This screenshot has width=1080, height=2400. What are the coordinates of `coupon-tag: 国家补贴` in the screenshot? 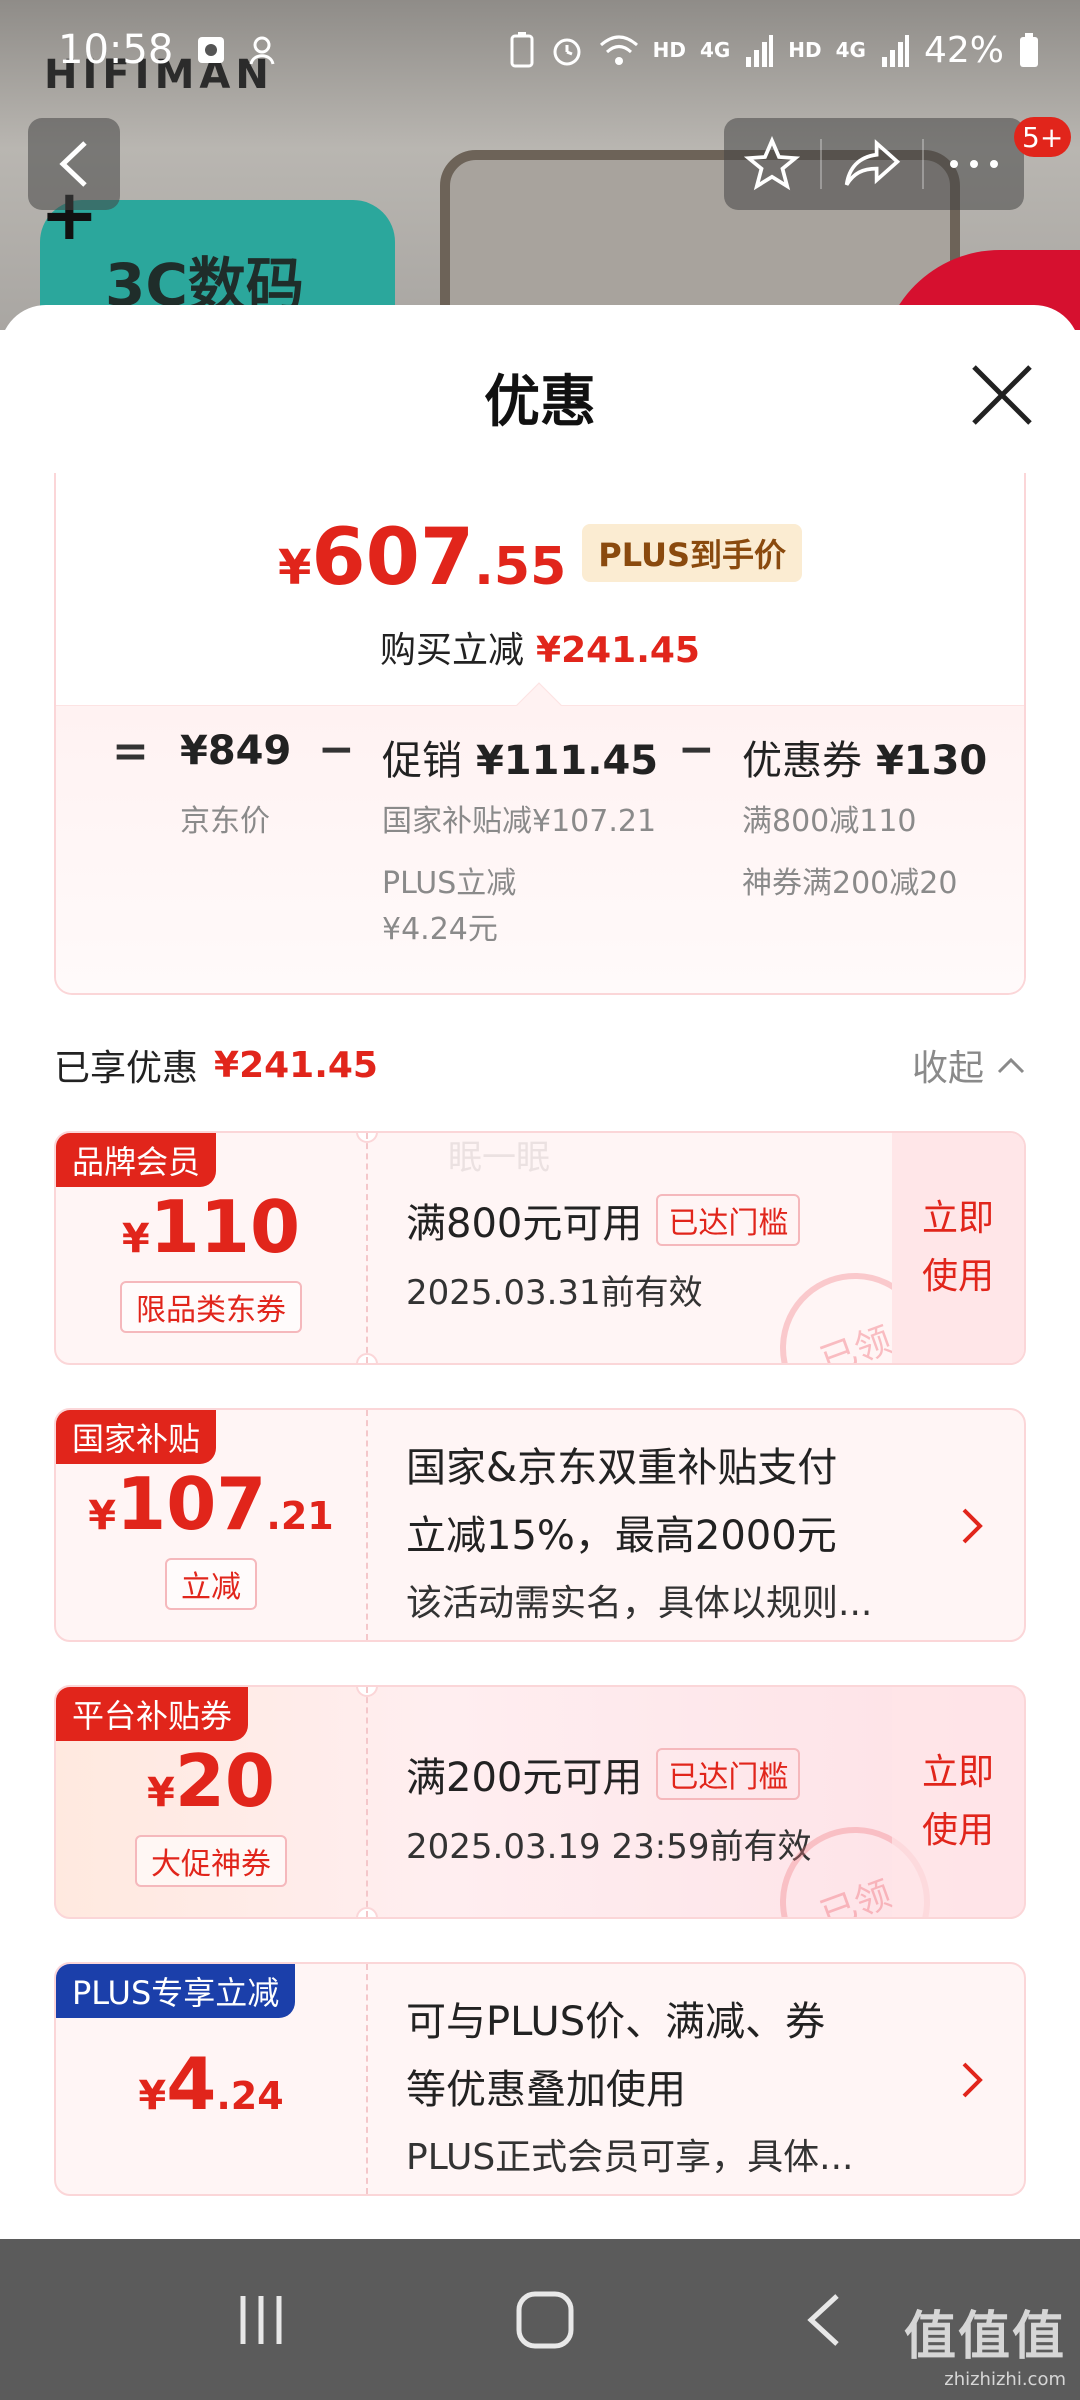 It's located at (136, 1437).